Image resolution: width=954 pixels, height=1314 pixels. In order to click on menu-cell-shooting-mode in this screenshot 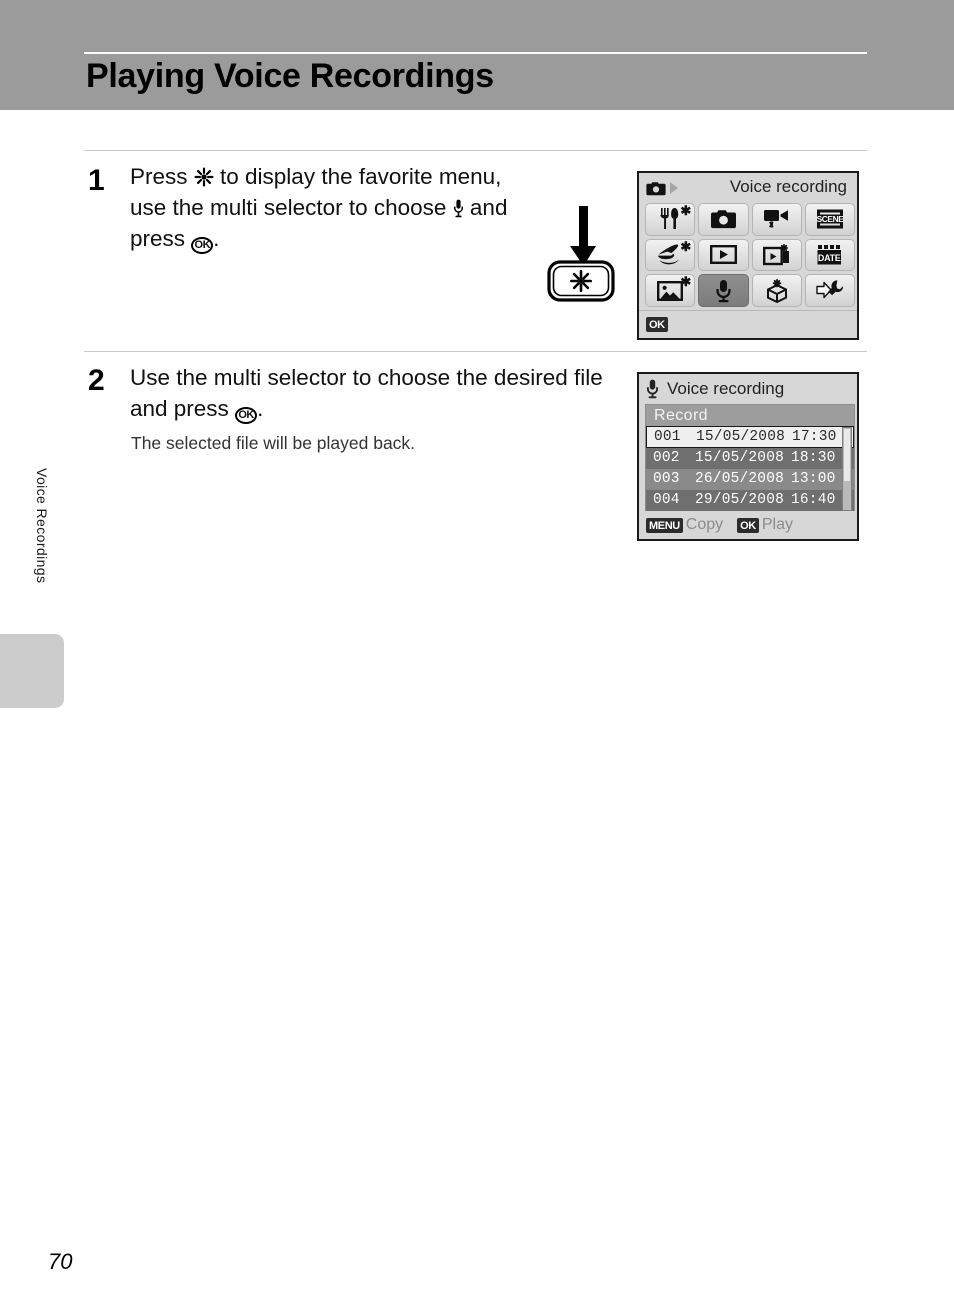, I will do `click(723, 219)`.